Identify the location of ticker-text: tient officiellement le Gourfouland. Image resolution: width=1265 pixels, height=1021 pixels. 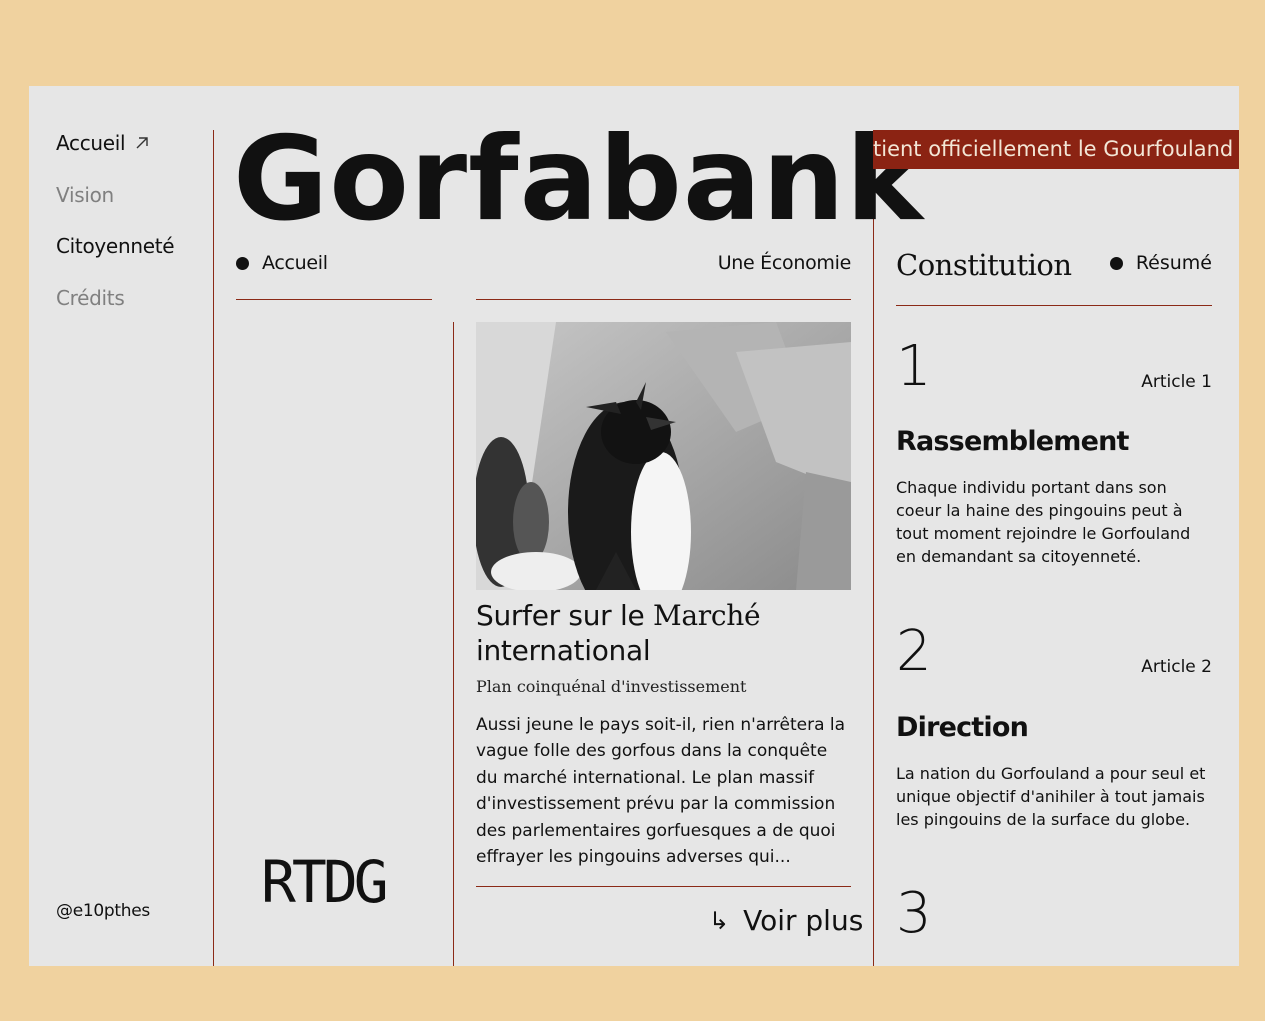
(1053, 149).